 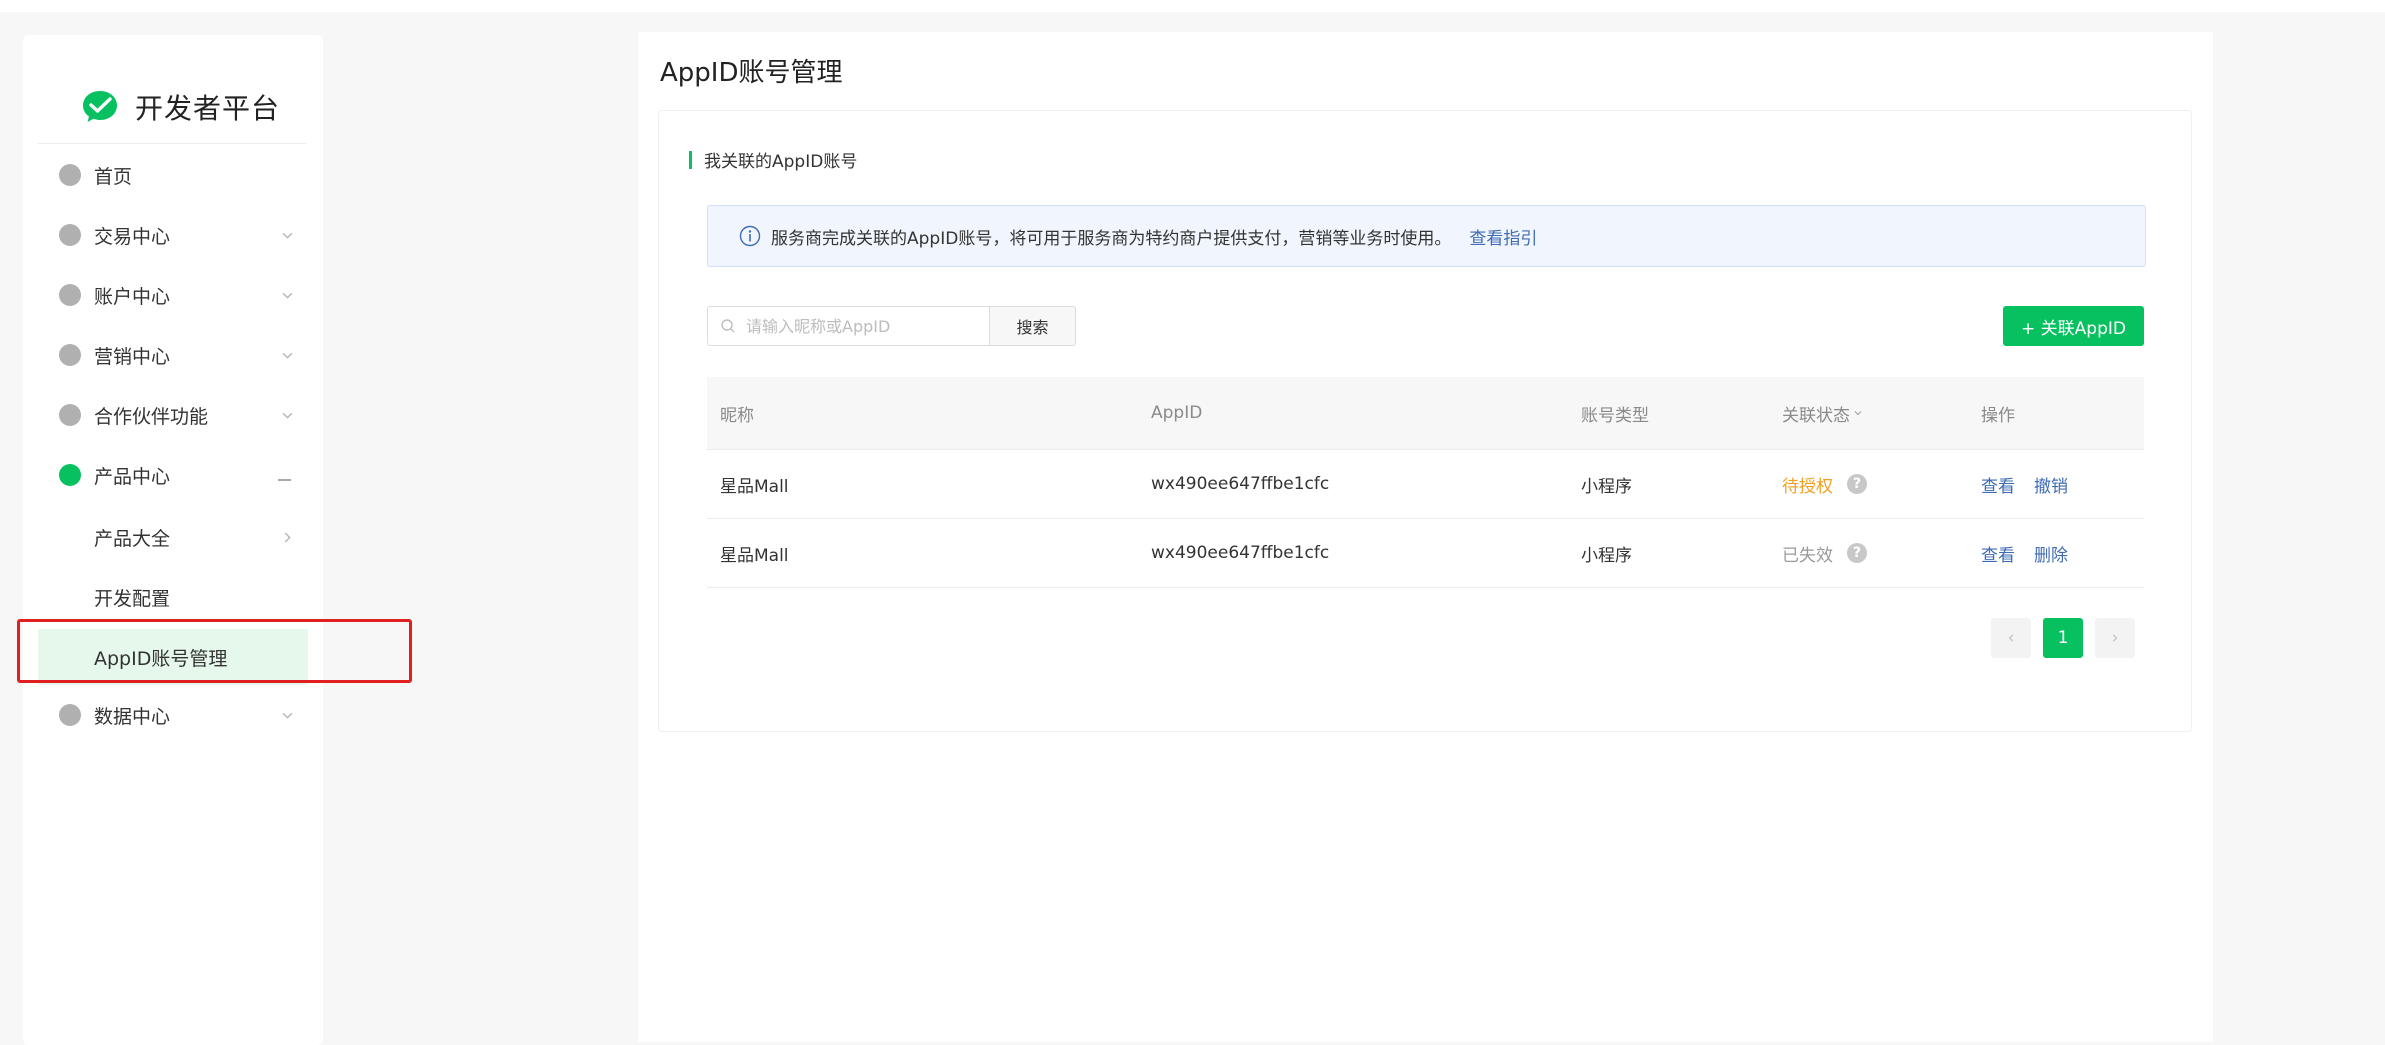 What do you see at coordinates (132, 296) in the screenshot?
I see `sidebar-item-label: 账户中心` at bounding box center [132, 296].